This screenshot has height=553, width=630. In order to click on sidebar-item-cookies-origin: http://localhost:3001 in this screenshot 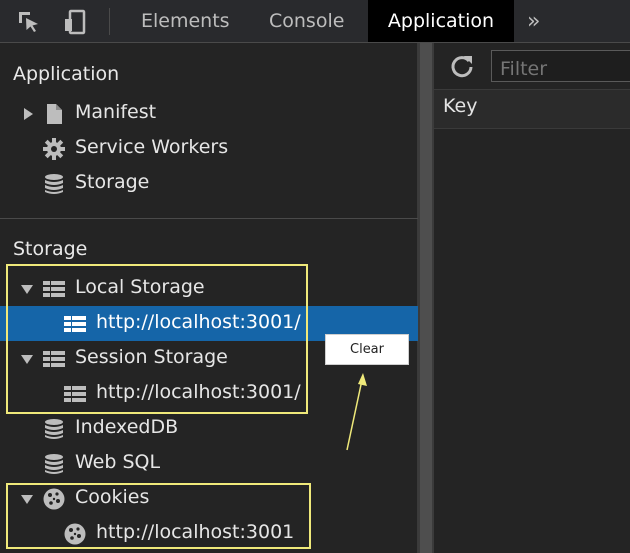, I will do `click(209, 533)`.